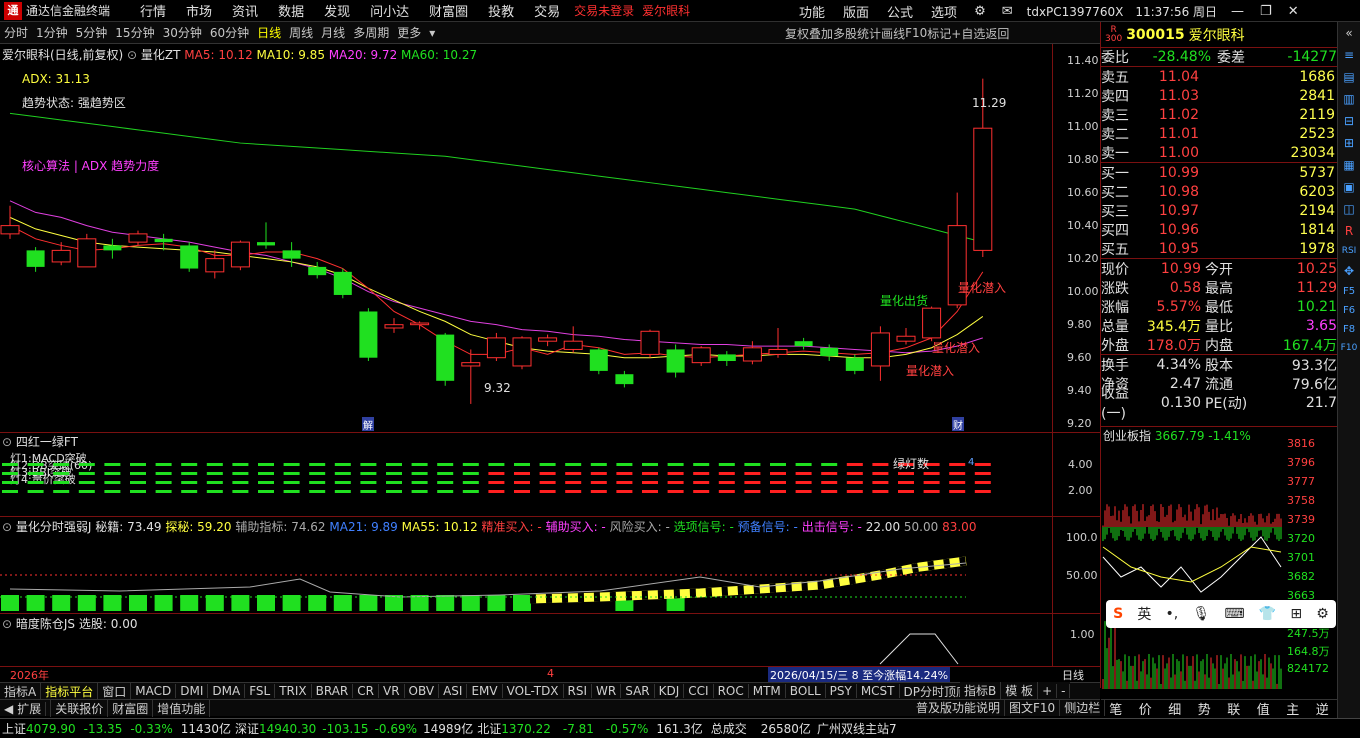 The width and height of the screenshot is (1360, 738). Describe the element at coordinates (489, 728) in the screenshot. I see `bz-label: 北证` at that location.